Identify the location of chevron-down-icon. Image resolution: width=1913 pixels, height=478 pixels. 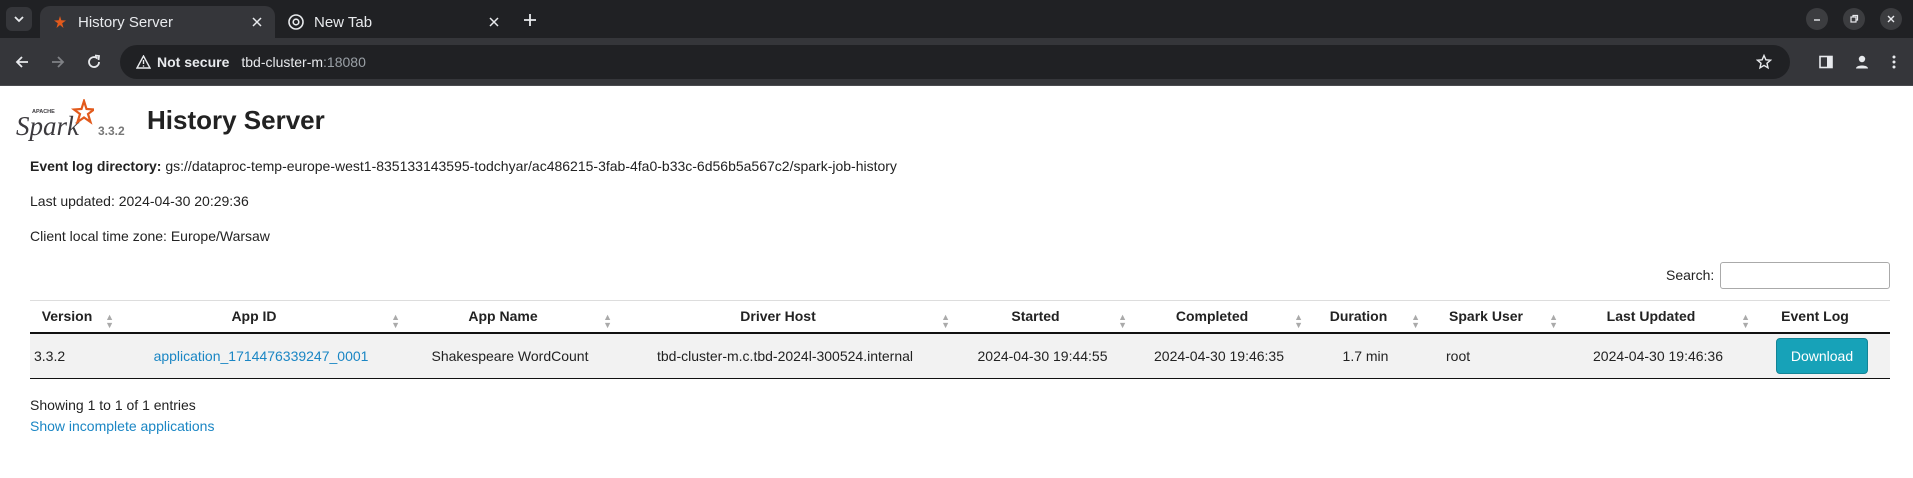
(19, 19).